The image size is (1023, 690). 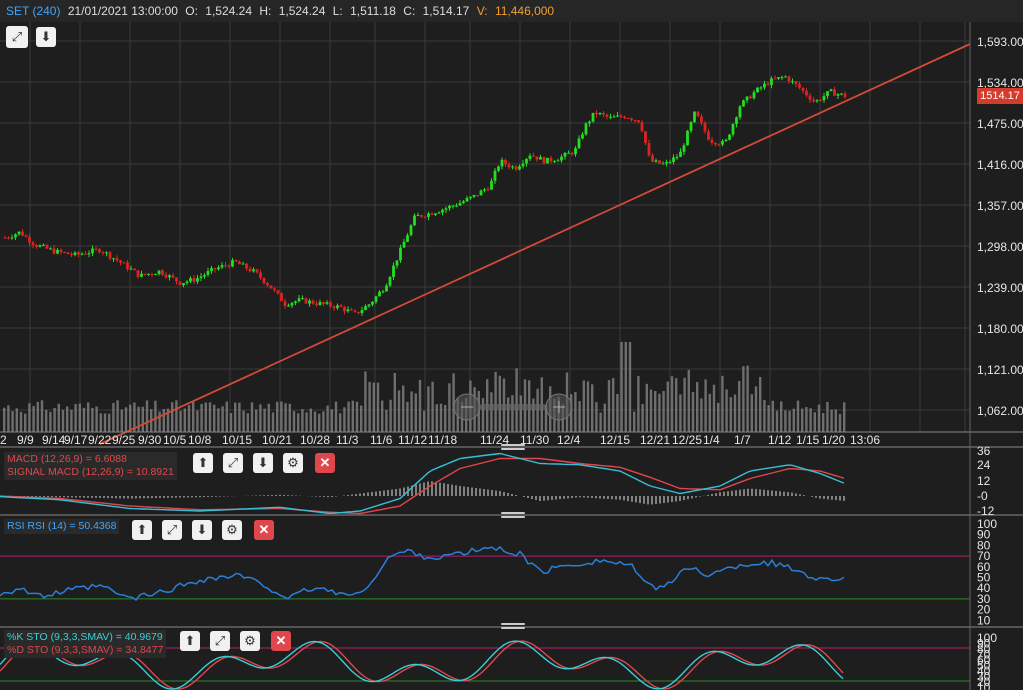 I want to click on sto-move-up-button: ⬆, so click(x=190, y=641).